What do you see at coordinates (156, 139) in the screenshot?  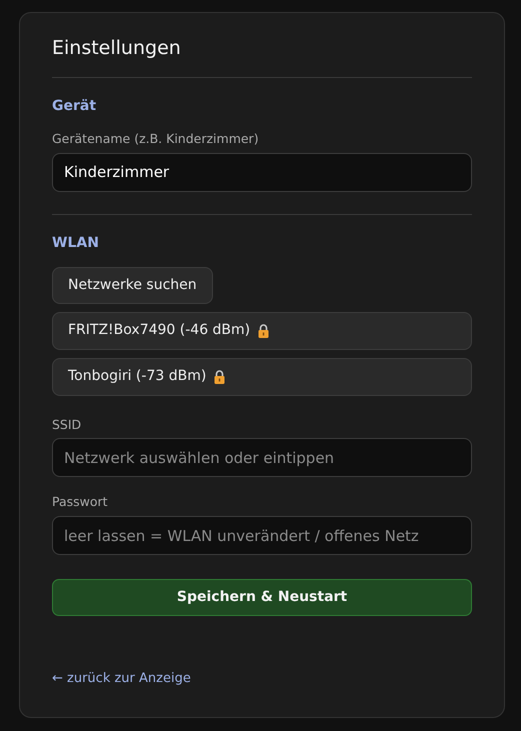 I see `field-label: Gerätename (z.B. Kinderzimmer)` at bounding box center [156, 139].